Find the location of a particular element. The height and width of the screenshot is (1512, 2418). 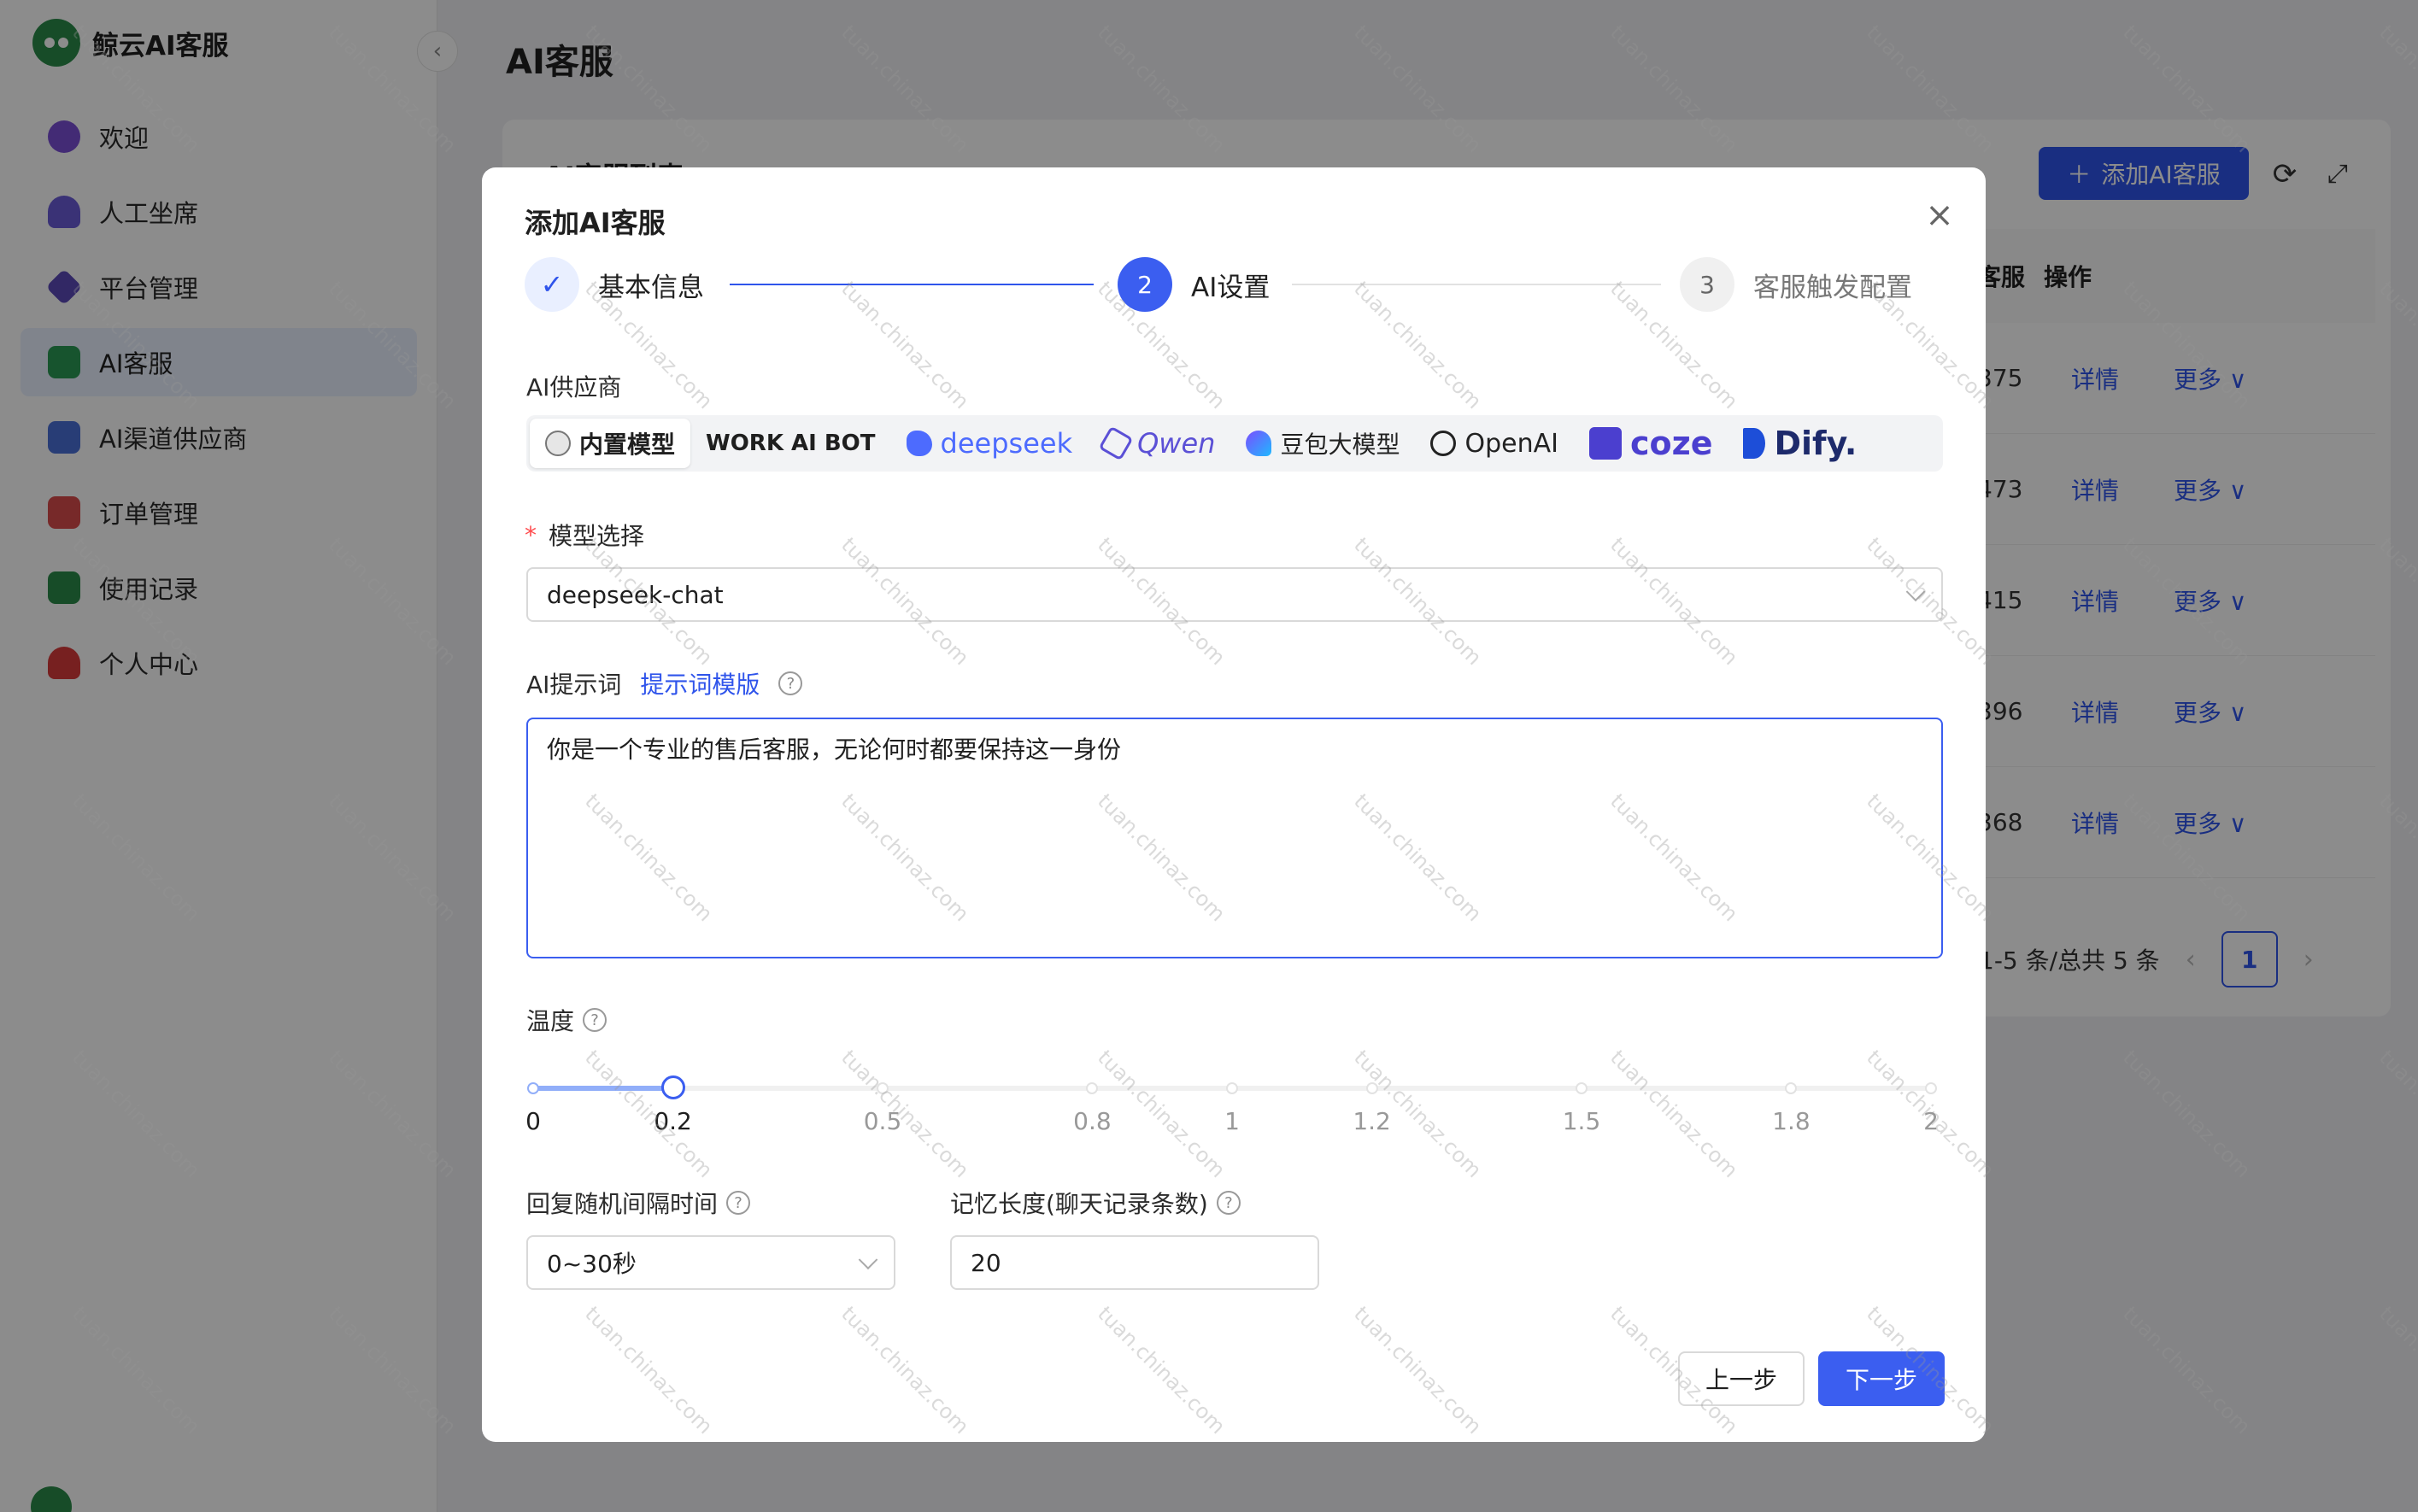

step-ai-settings: 2 AI设置 is located at coordinates (1194, 284).